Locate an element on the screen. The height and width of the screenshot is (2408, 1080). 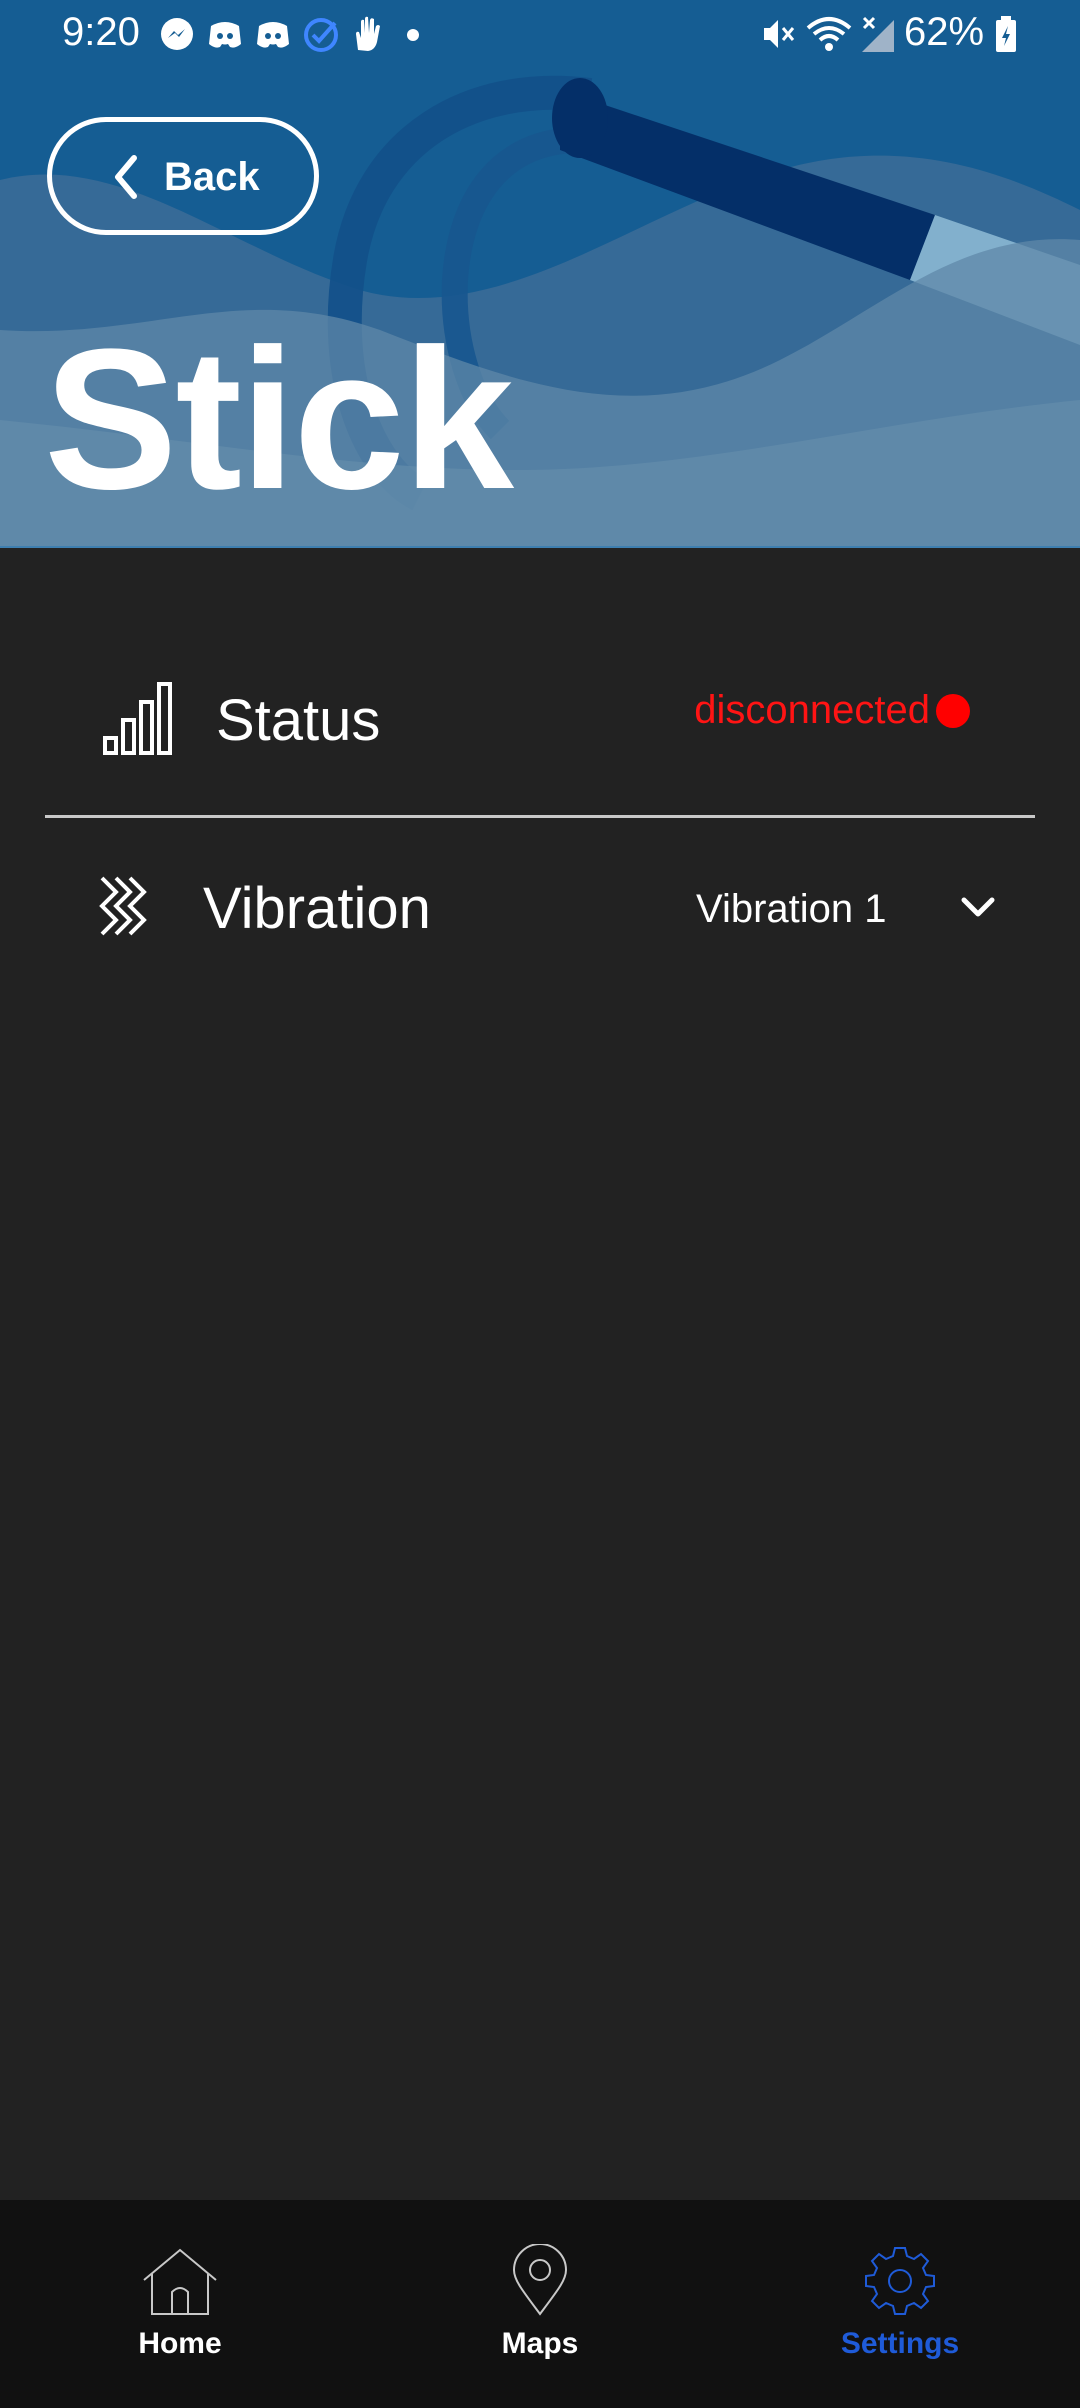
chevron-left-icon is located at coordinates (126, 177).